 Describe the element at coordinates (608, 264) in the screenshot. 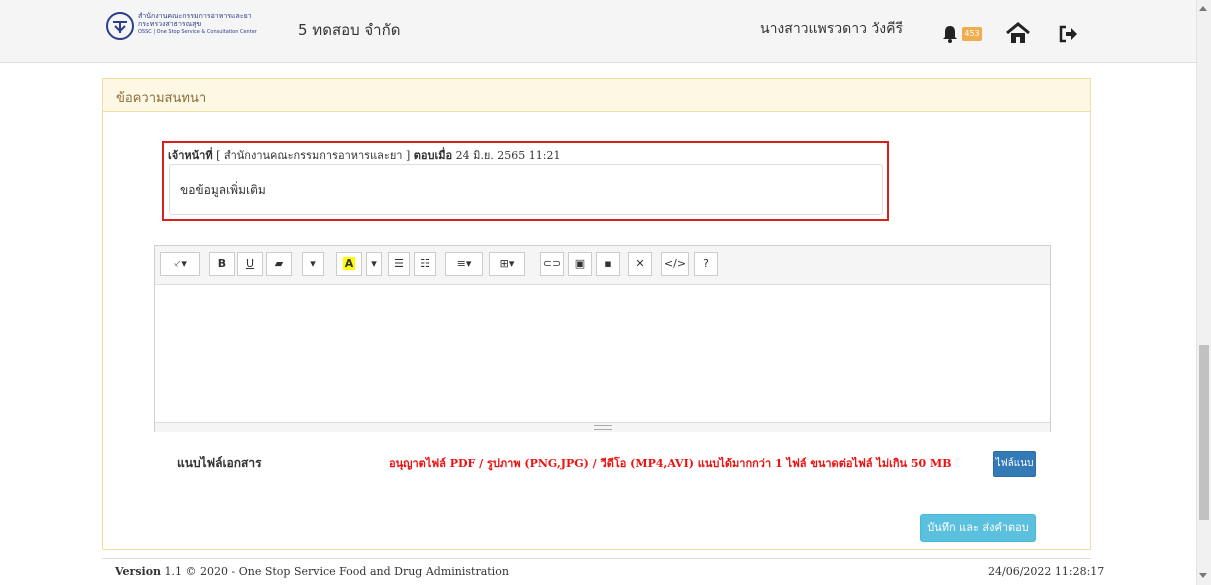

I see `video-button: ▪` at that location.